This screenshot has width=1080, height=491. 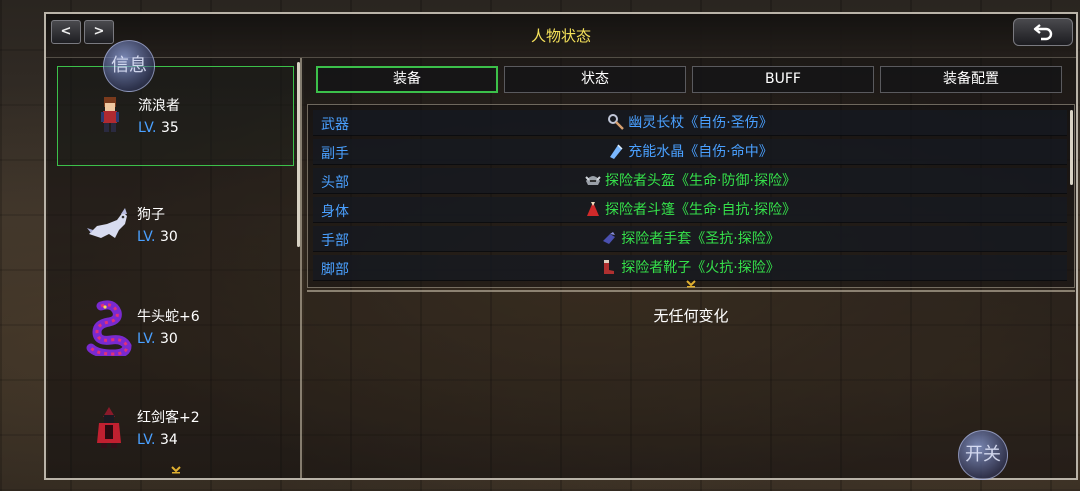 I want to click on equipment-row-offhand: 副手 充能水晶《自伤·命中》, so click(x=690, y=152).